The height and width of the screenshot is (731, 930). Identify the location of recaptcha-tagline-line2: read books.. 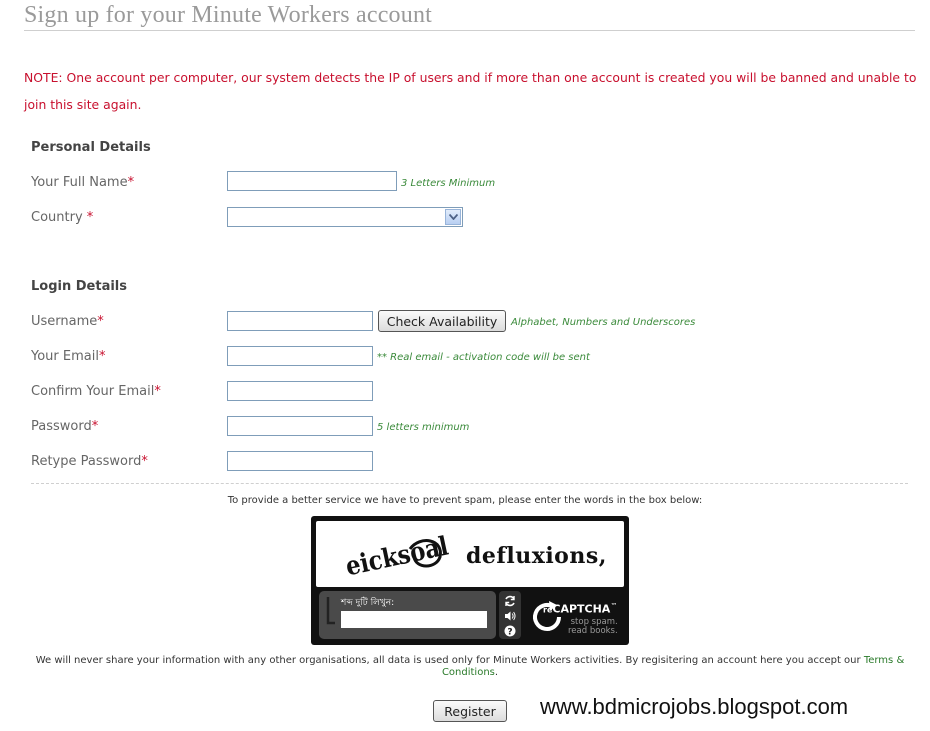
(593, 631).